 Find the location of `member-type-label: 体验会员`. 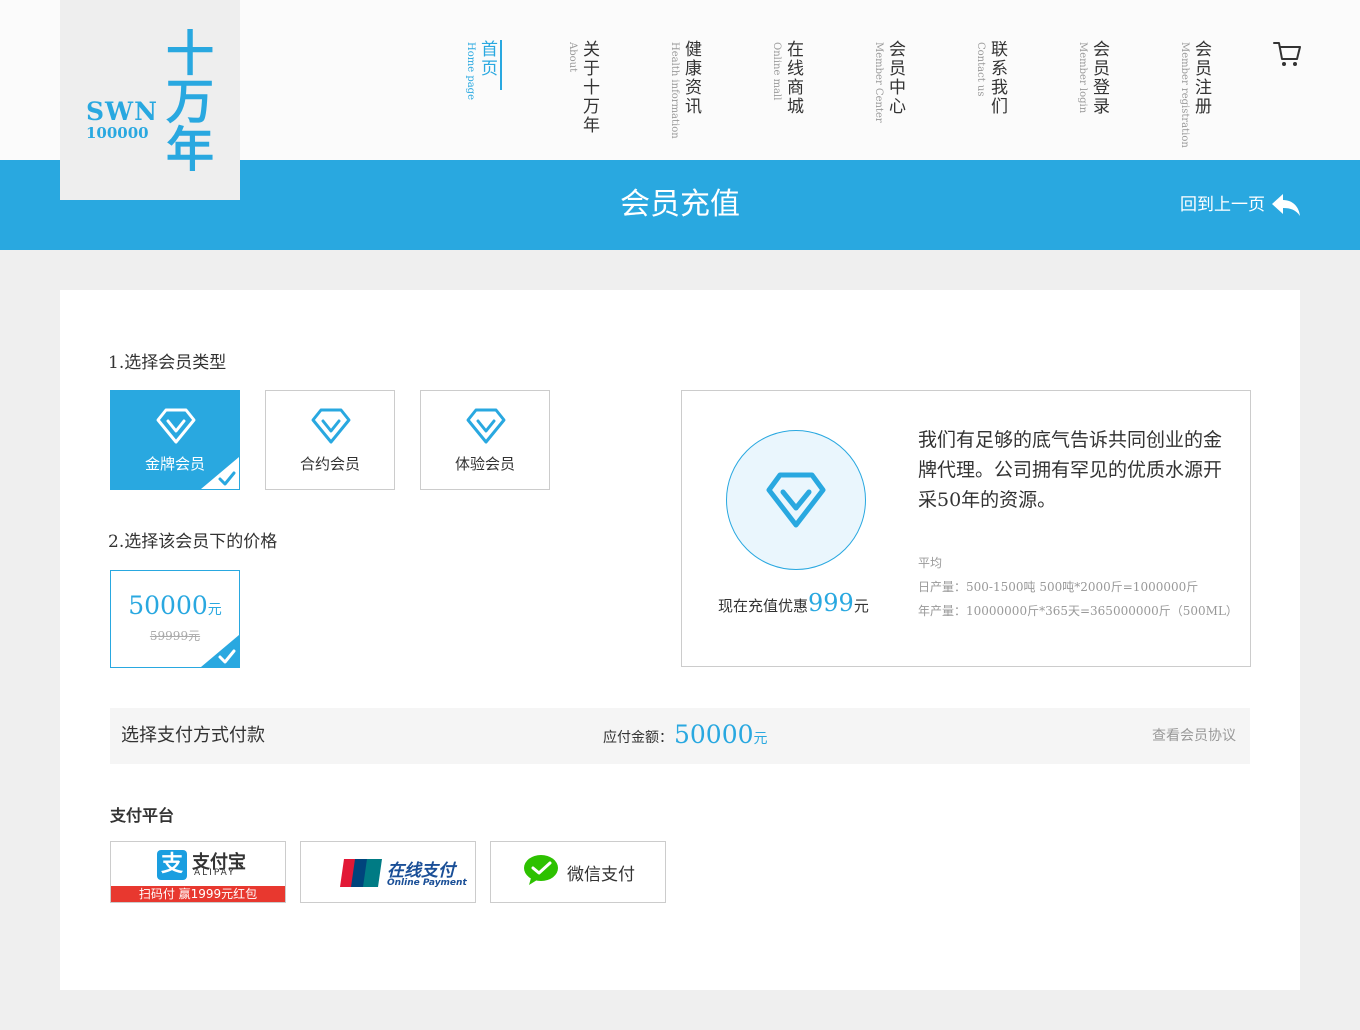

member-type-label: 体验会员 is located at coordinates (484, 464).